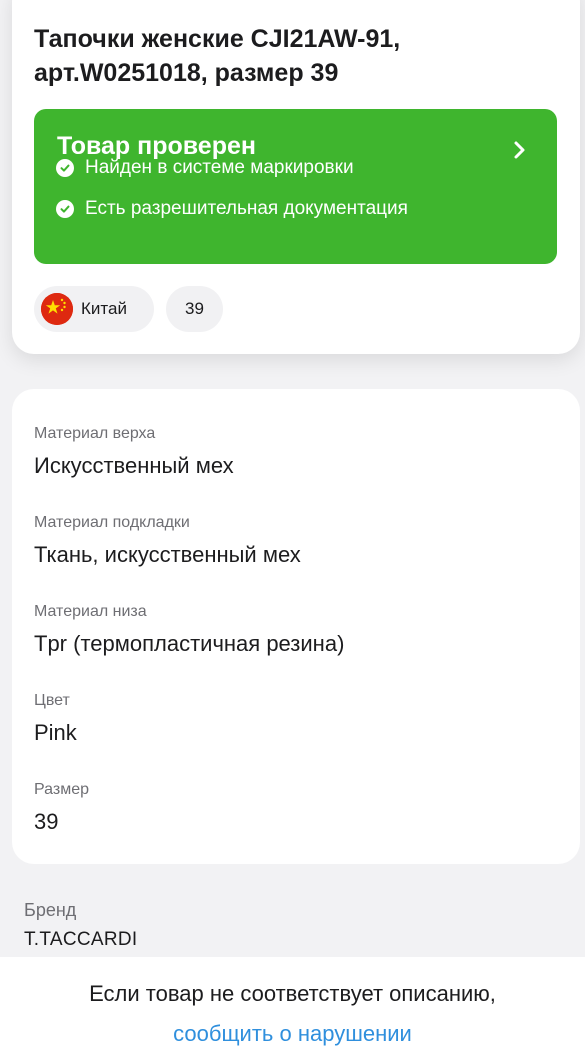 Image resolution: width=585 pixels, height=1054 pixels. Describe the element at coordinates (55, 732) in the screenshot. I see `detail-value: Pink` at that location.